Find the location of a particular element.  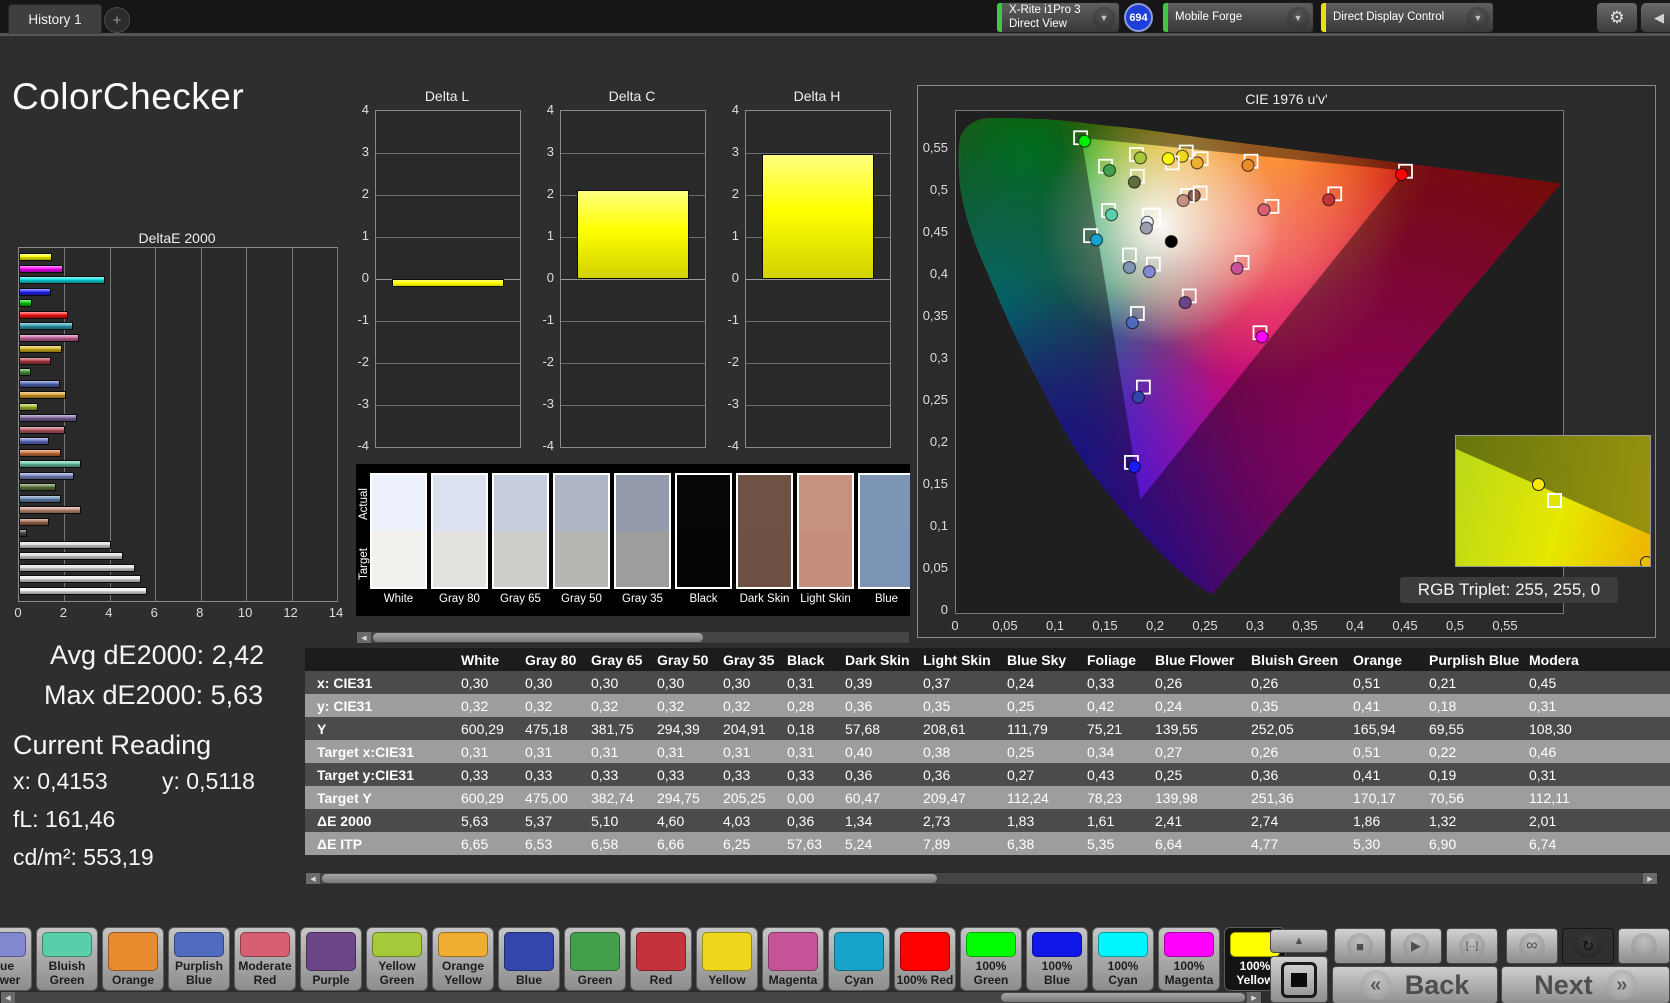

patch-button-blue-flower: Blue Flower is located at coordinates (16, 959).